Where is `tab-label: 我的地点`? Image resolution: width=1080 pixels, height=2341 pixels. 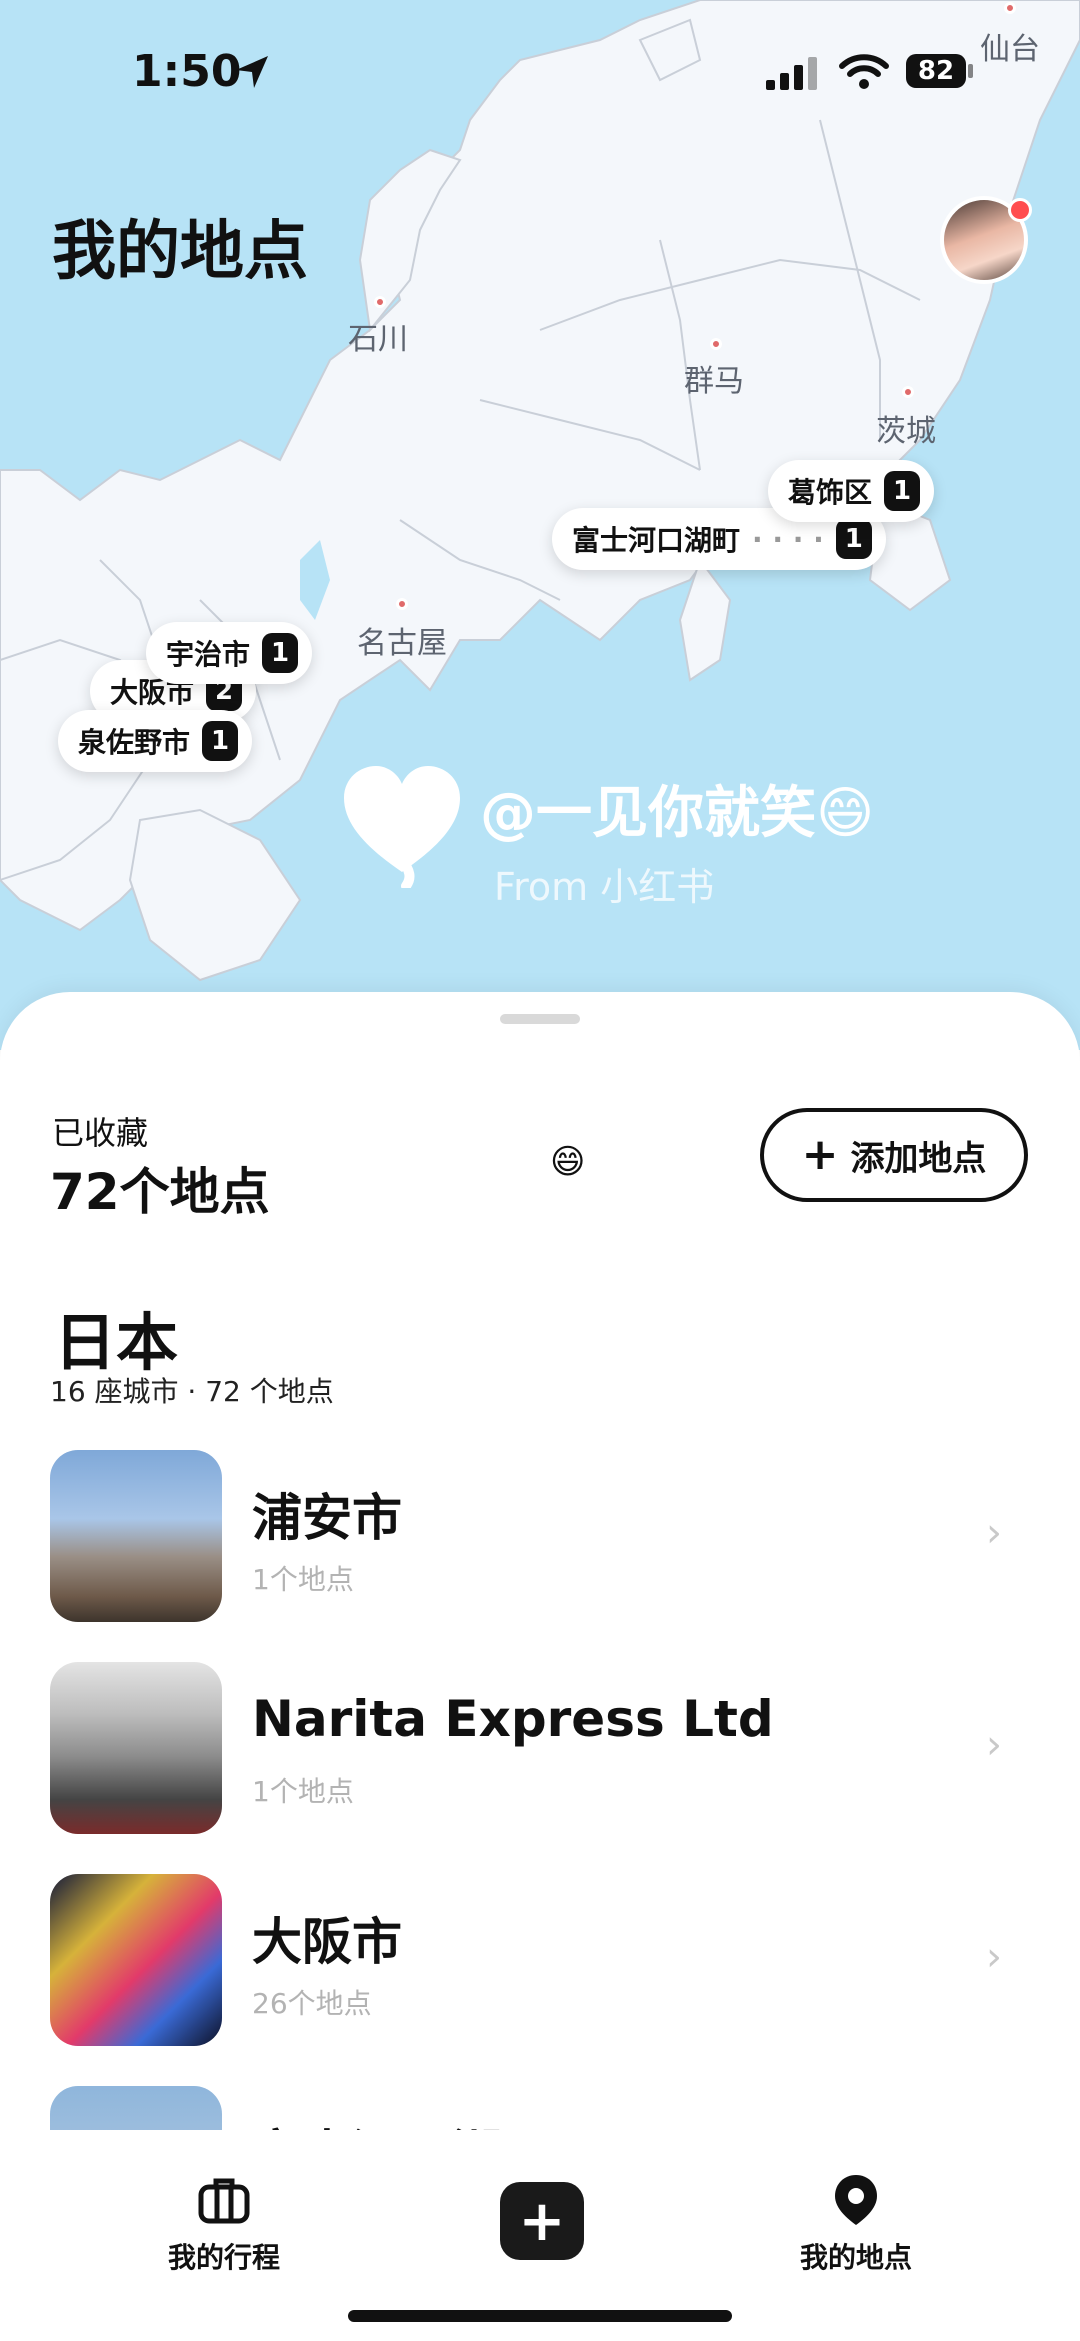
tab-label: 我的地点 is located at coordinates (855, 2257).